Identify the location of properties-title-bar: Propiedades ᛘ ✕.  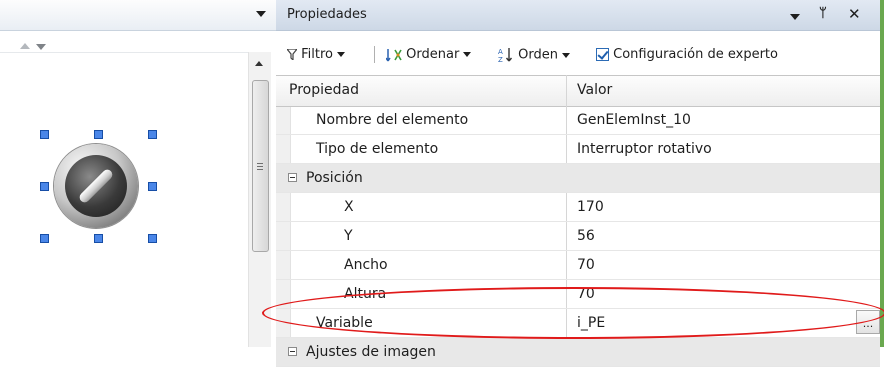
(578, 15).